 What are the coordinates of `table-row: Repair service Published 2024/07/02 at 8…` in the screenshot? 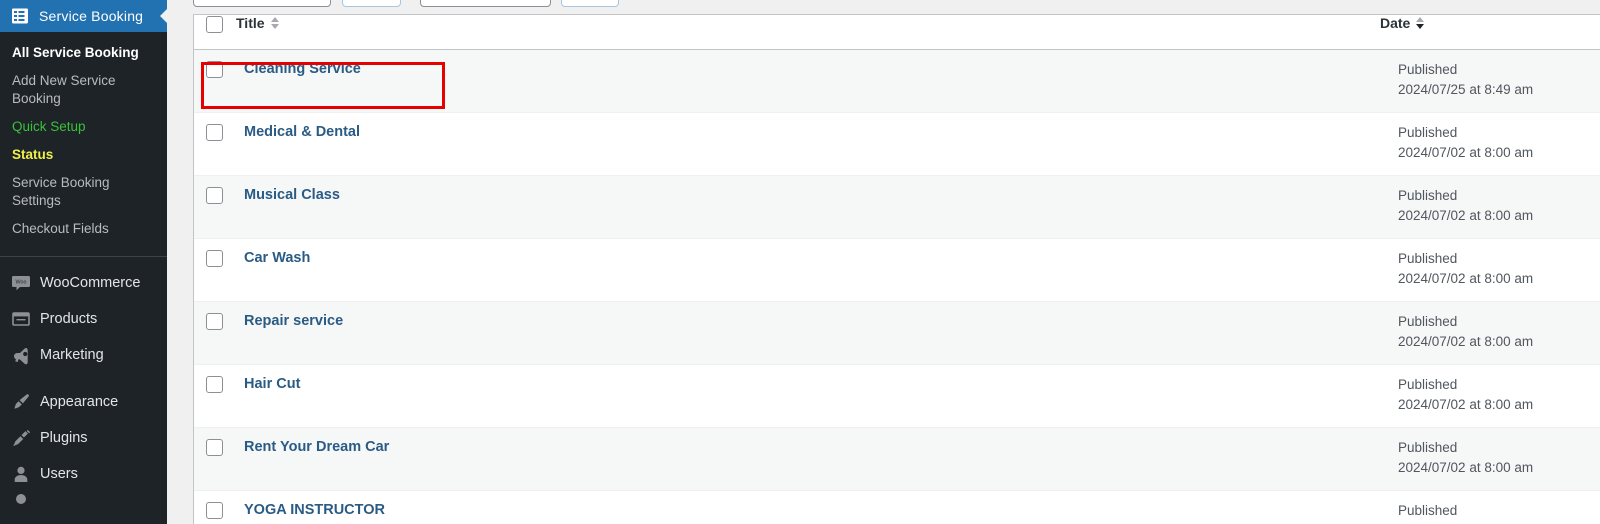 It's located at (897, 333).